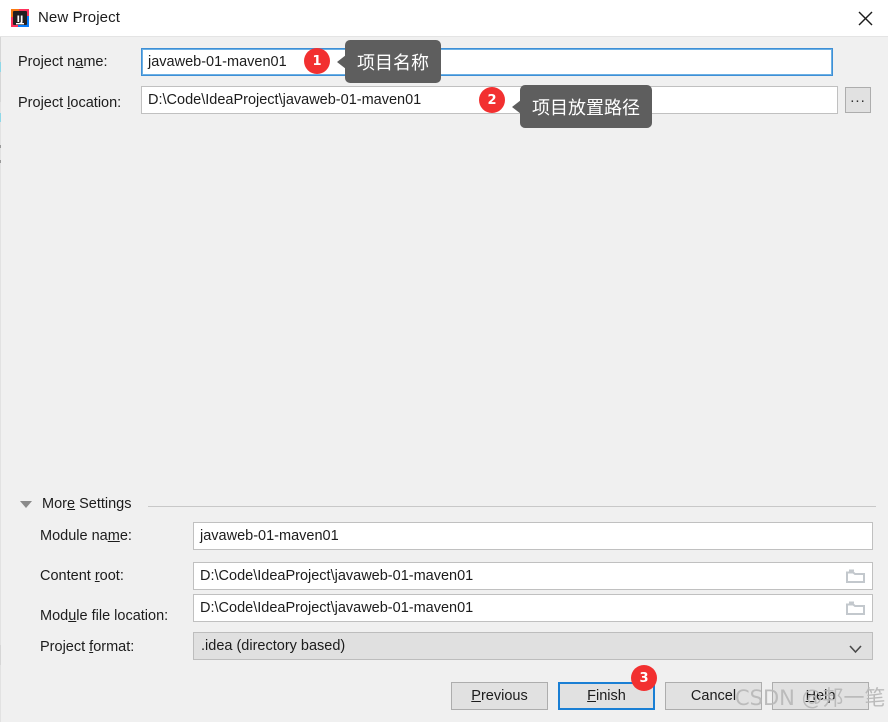 The height and width of the screenshot is (722, 888). What do you see at coordinates (337, 576) in the screenshot?
I see `content-root-value: D:\Code\IdeaProject\javaweb-01-maven01` at bounding box center [337, 576].